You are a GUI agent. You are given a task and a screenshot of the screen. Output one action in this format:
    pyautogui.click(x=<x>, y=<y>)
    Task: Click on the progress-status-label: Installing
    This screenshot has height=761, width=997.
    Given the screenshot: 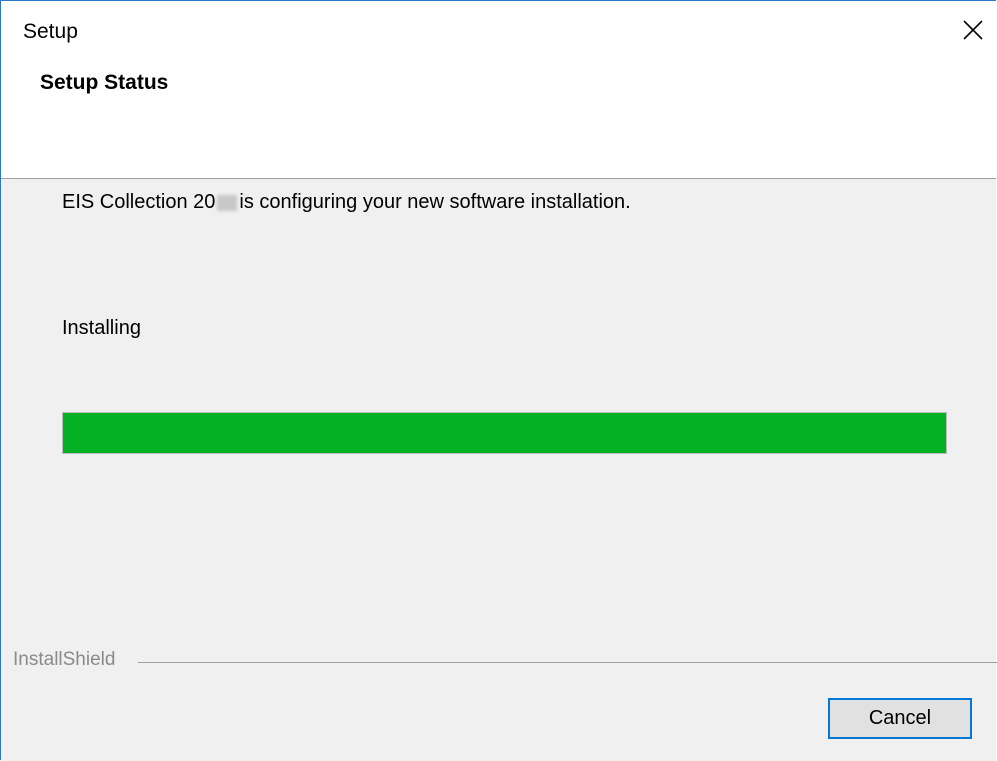 What is the action you would take?
    pyautogui.click(x=101, y=328)
    